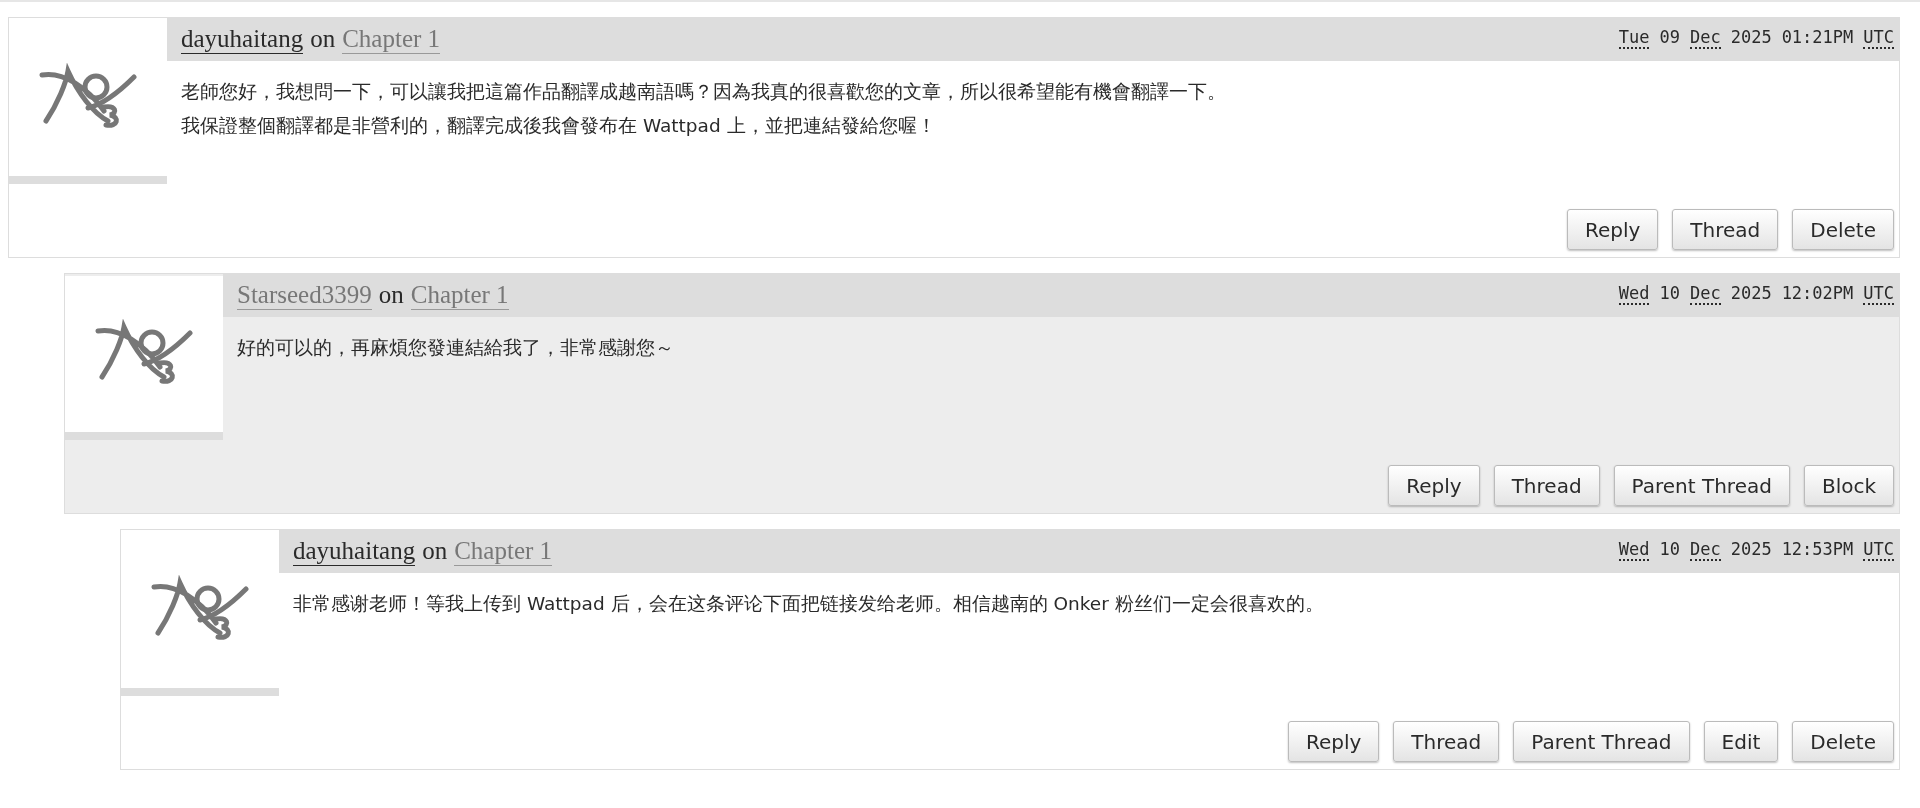 This screenshot has width=1920, height=808. What do you see at coordinates (704, 92) in the screenshot?
I see `comment-text: 老師您好，我想問一下，可以讓我把這篇作品翻譯成越南語嗎？因為我真的很喜歡您的文章，所以很希望能有機會翻譯一下。` at bounding box center [704, 92].